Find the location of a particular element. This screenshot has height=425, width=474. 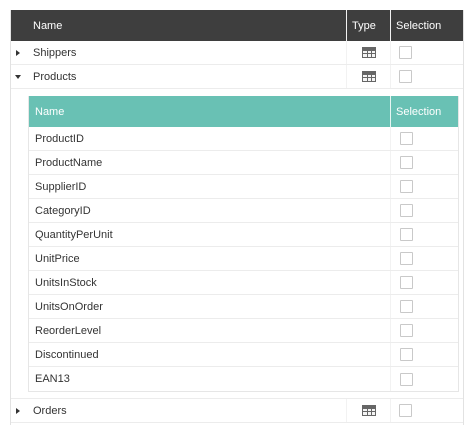

type-column-header: Type is located at coordinates (368, 25).